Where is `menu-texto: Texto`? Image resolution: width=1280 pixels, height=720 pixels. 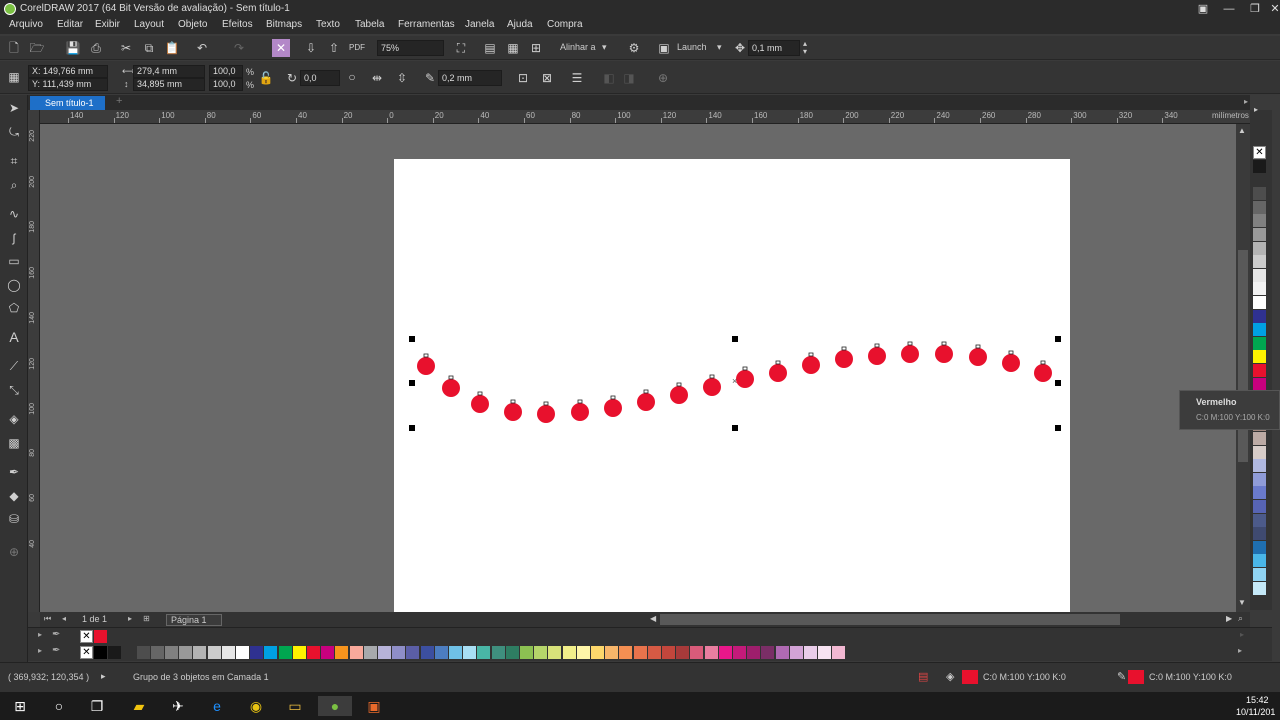 menu-texto: Texto is located at coordinates (328, 24).